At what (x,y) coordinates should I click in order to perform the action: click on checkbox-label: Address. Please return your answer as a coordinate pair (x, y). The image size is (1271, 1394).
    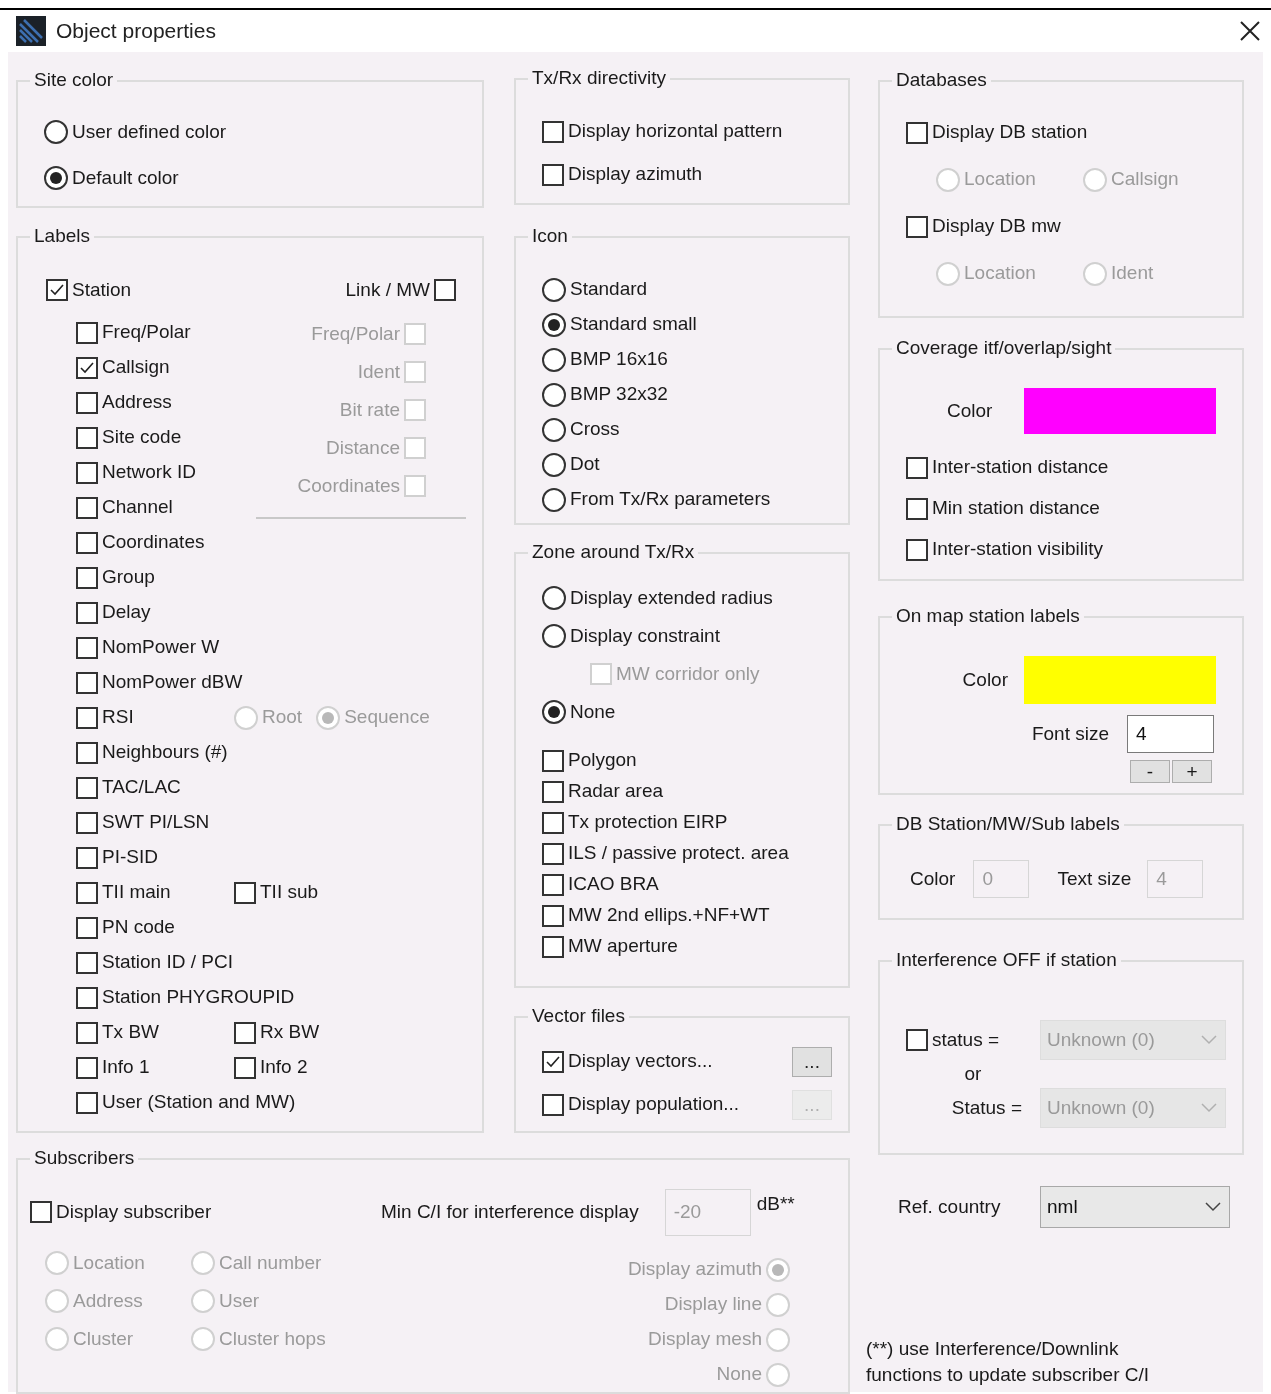
    Looking at the image, I should click on (137, 402).